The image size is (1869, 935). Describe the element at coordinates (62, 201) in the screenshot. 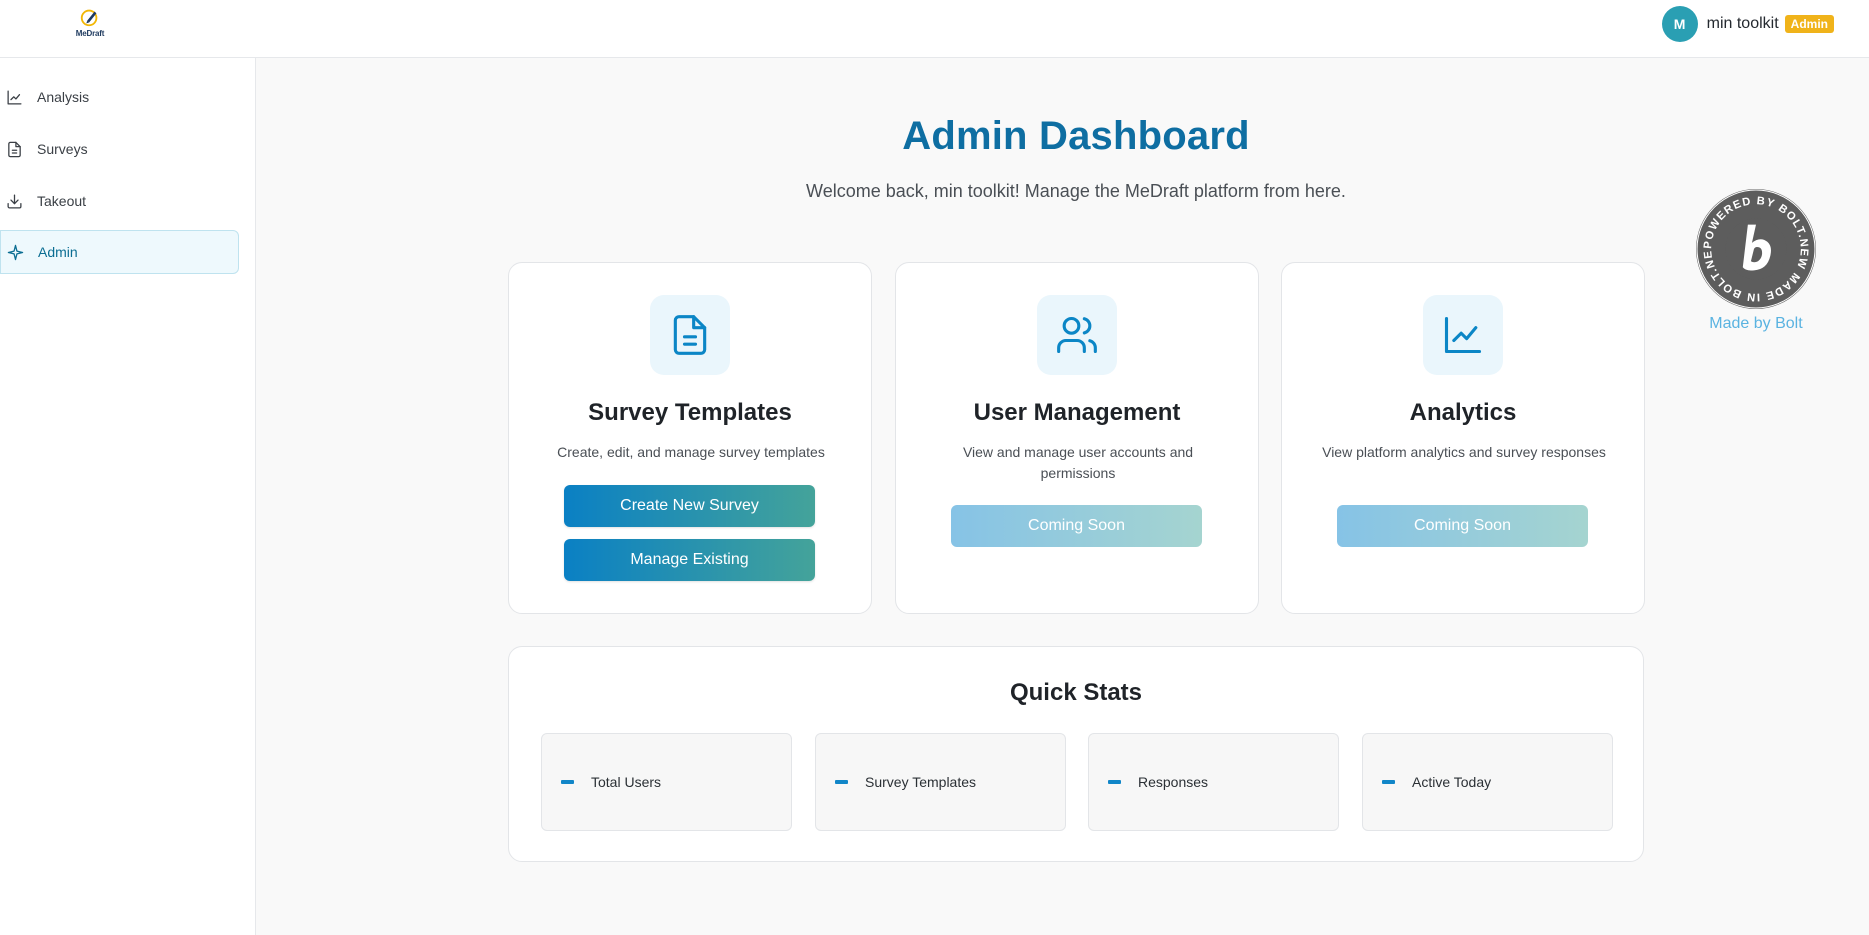

I see `sidebar-item-label: Takeout` at that location.